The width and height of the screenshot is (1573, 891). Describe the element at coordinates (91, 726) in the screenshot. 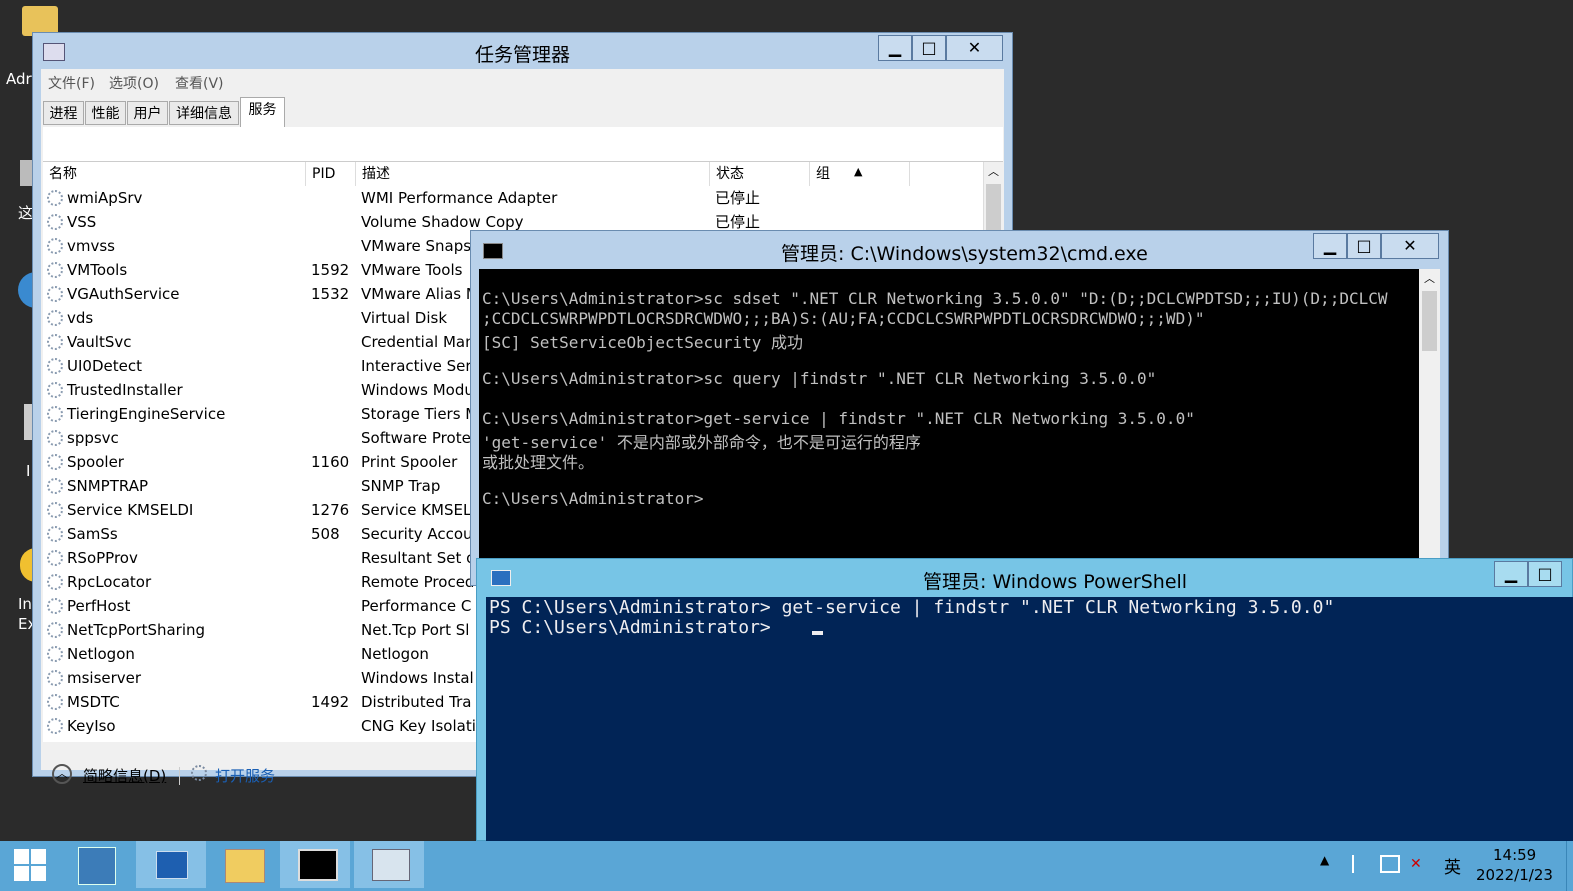

I see `service-name: KeyIso` at that location.